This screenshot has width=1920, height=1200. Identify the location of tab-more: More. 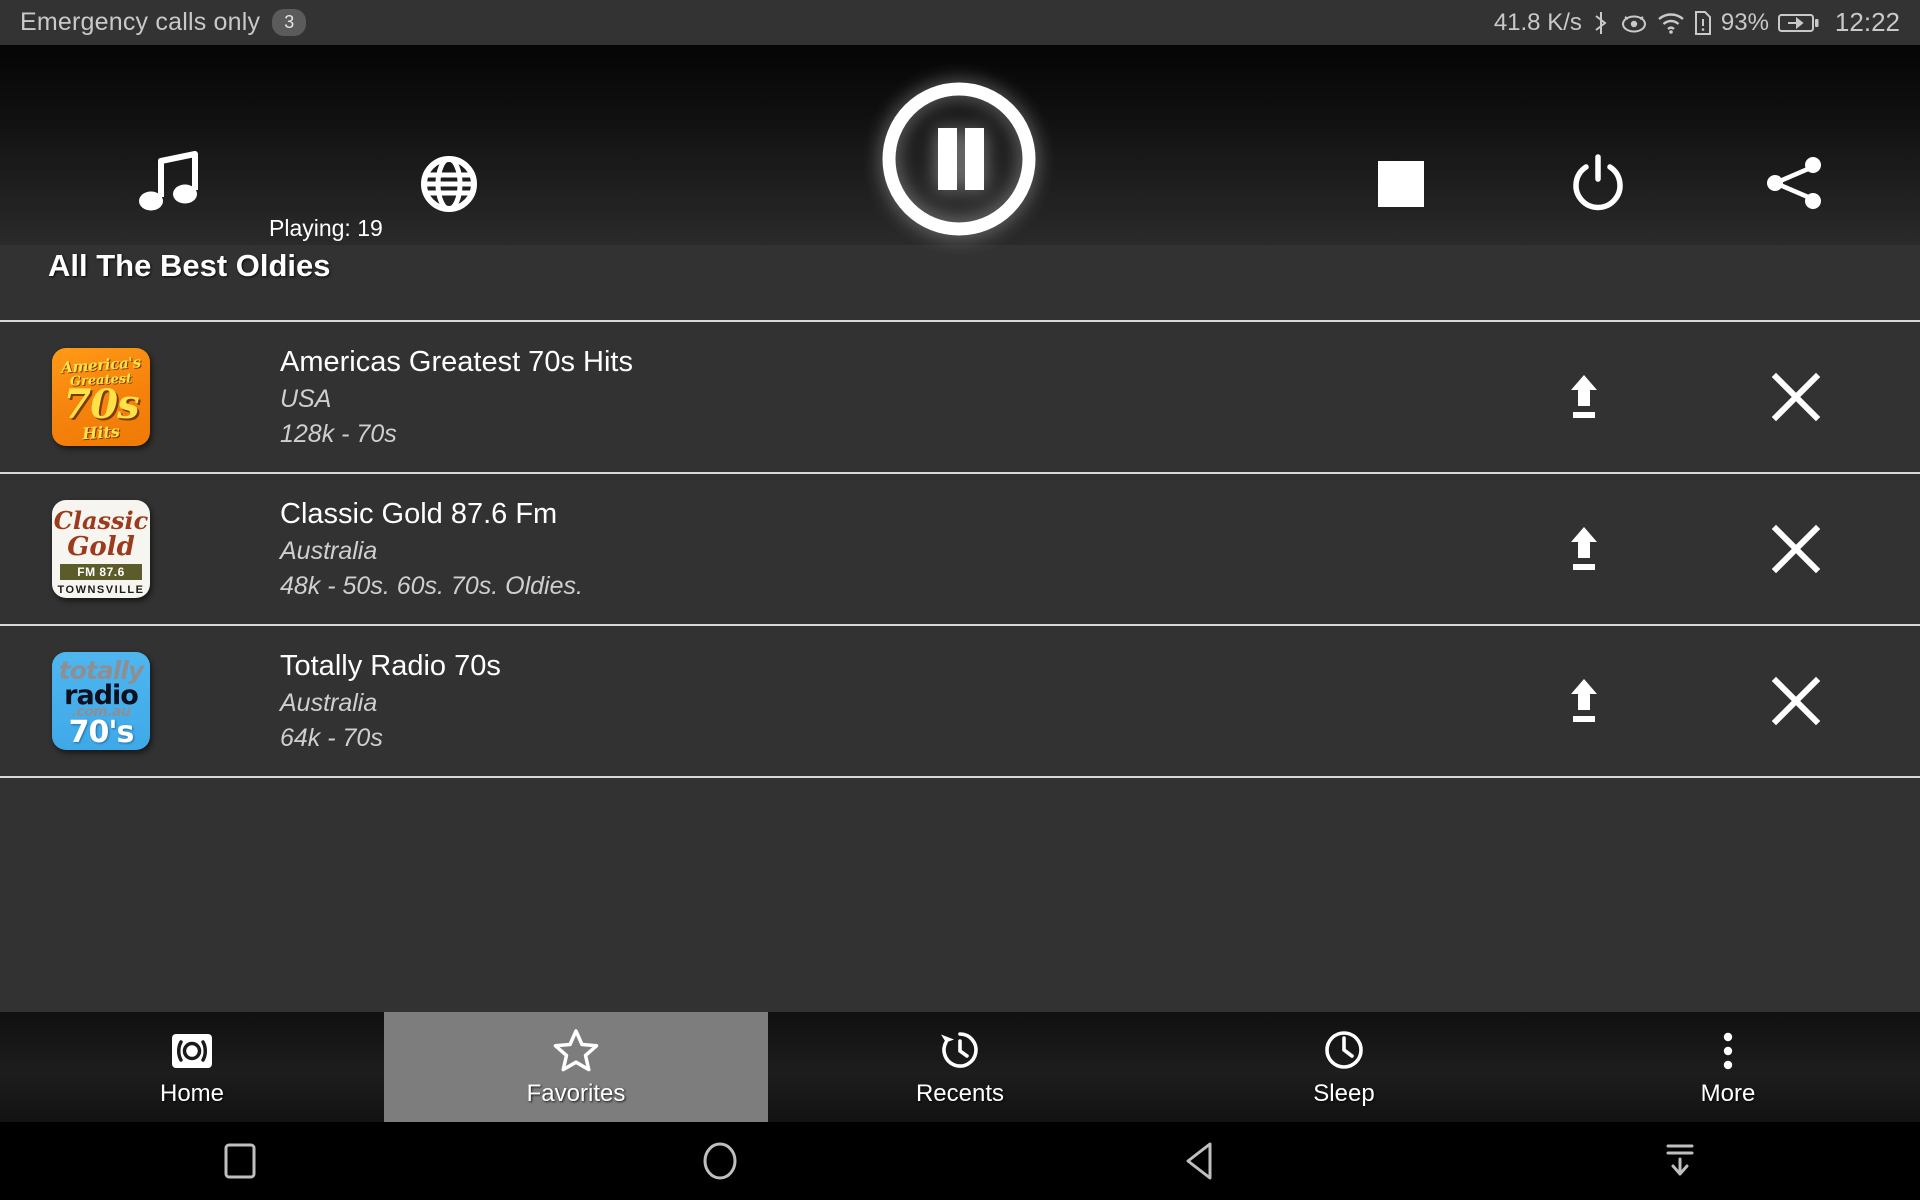
(1728, 1067).